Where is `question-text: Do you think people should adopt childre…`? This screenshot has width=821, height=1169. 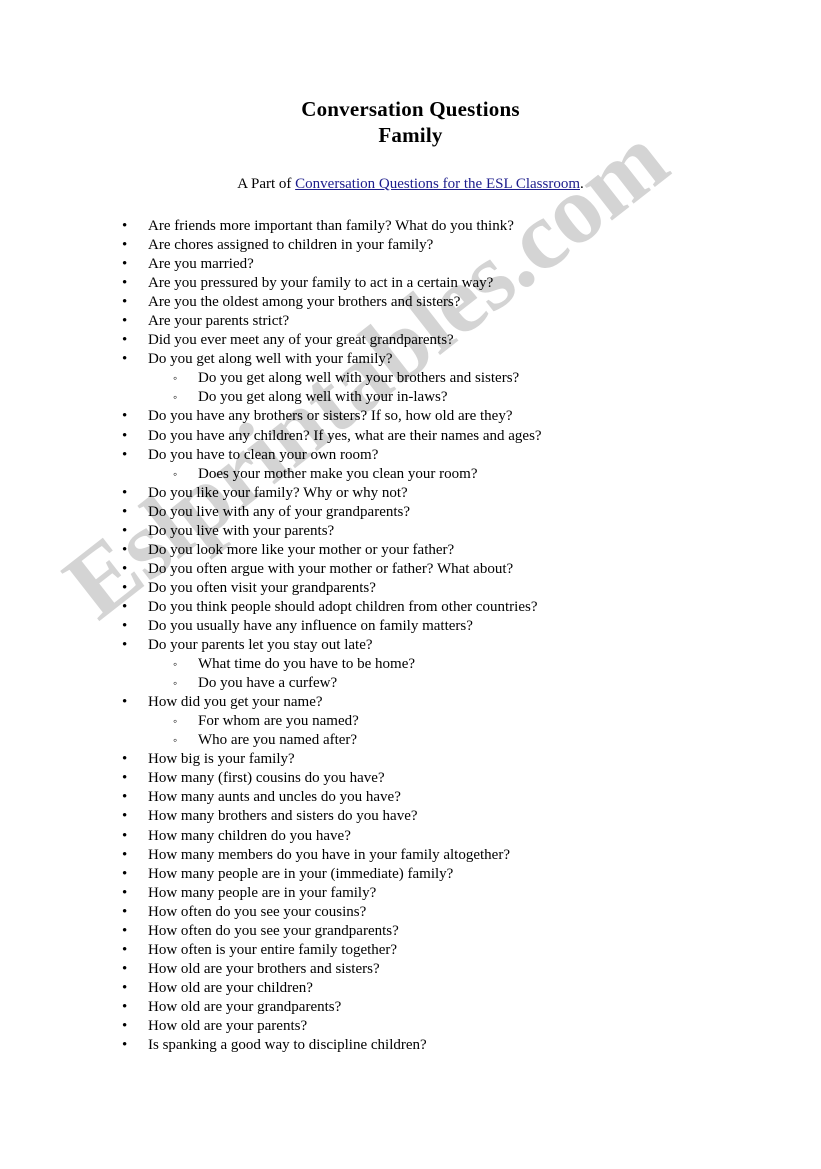
question-text: Do you think people should adopt childre… is located at coordinates (343, 606).